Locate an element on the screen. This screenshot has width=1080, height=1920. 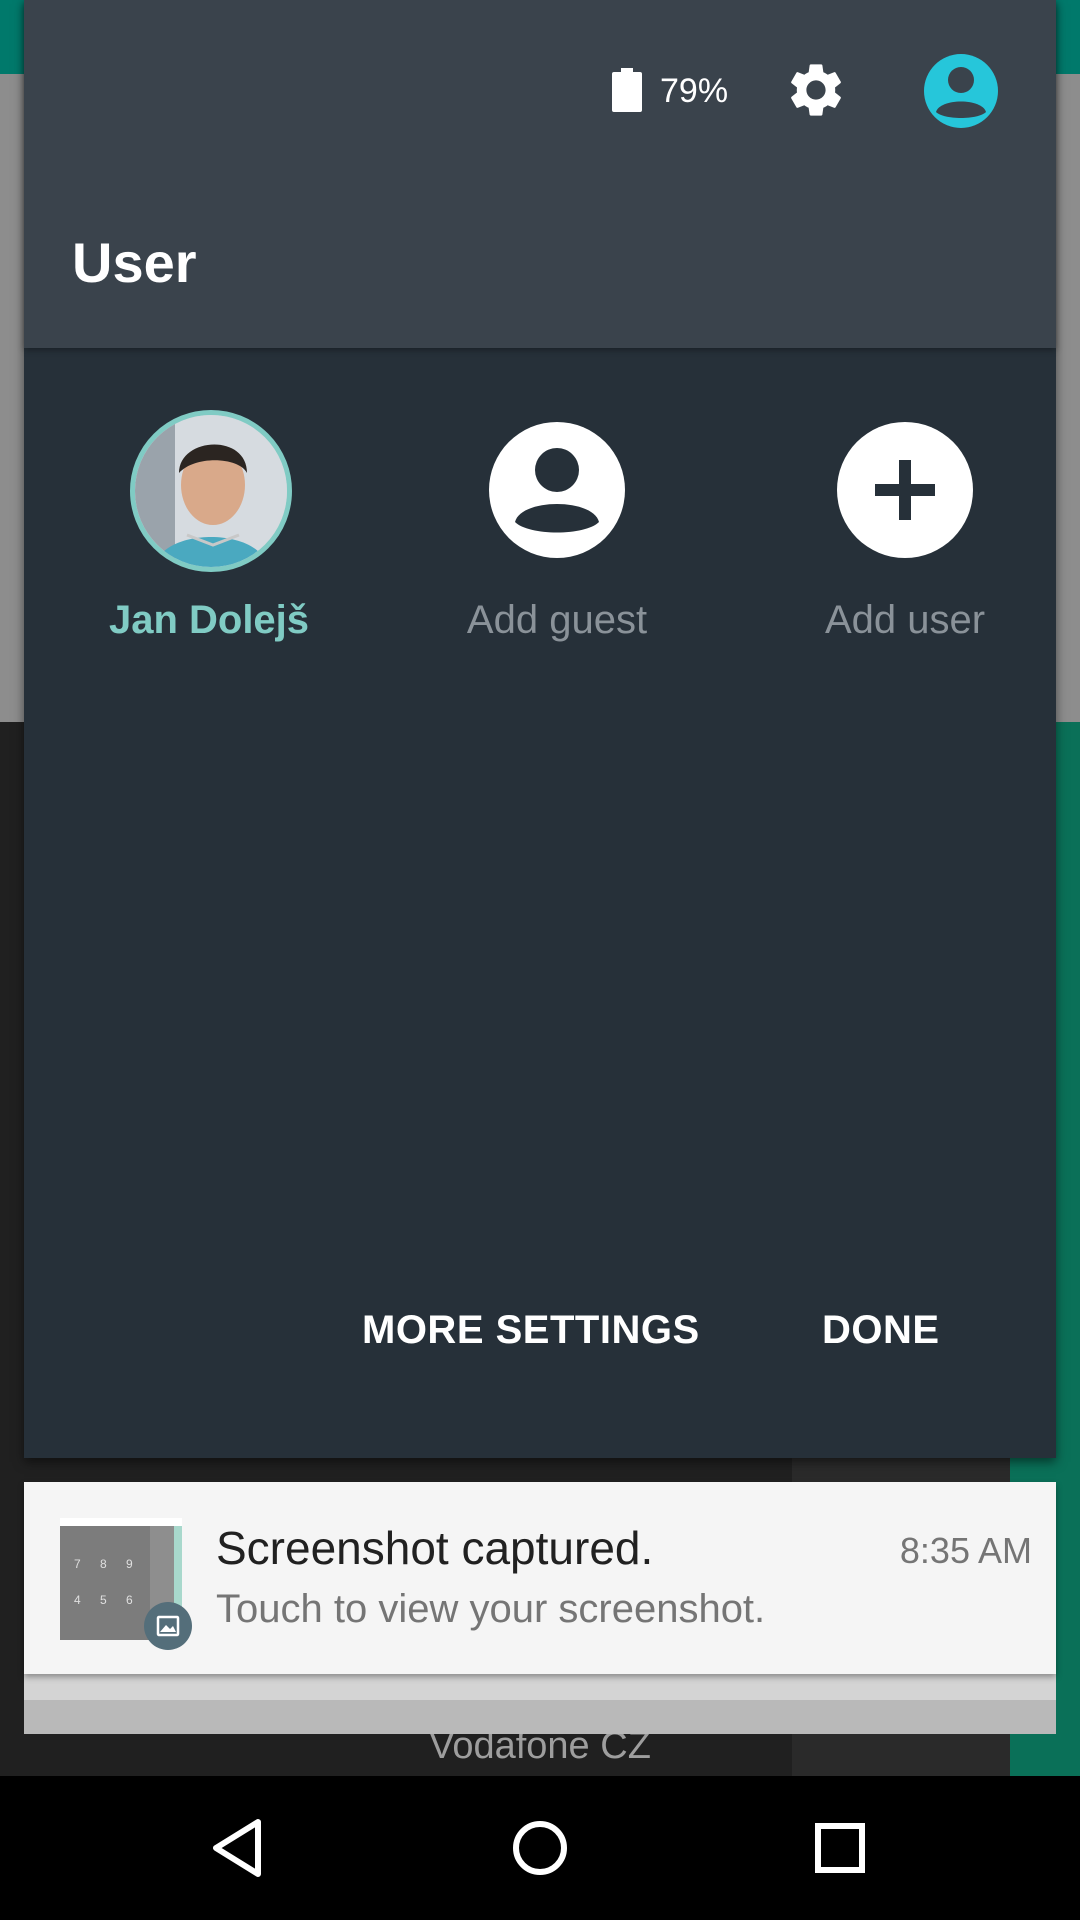
thumb-key: 7 is located at coordinates (77, 1564).